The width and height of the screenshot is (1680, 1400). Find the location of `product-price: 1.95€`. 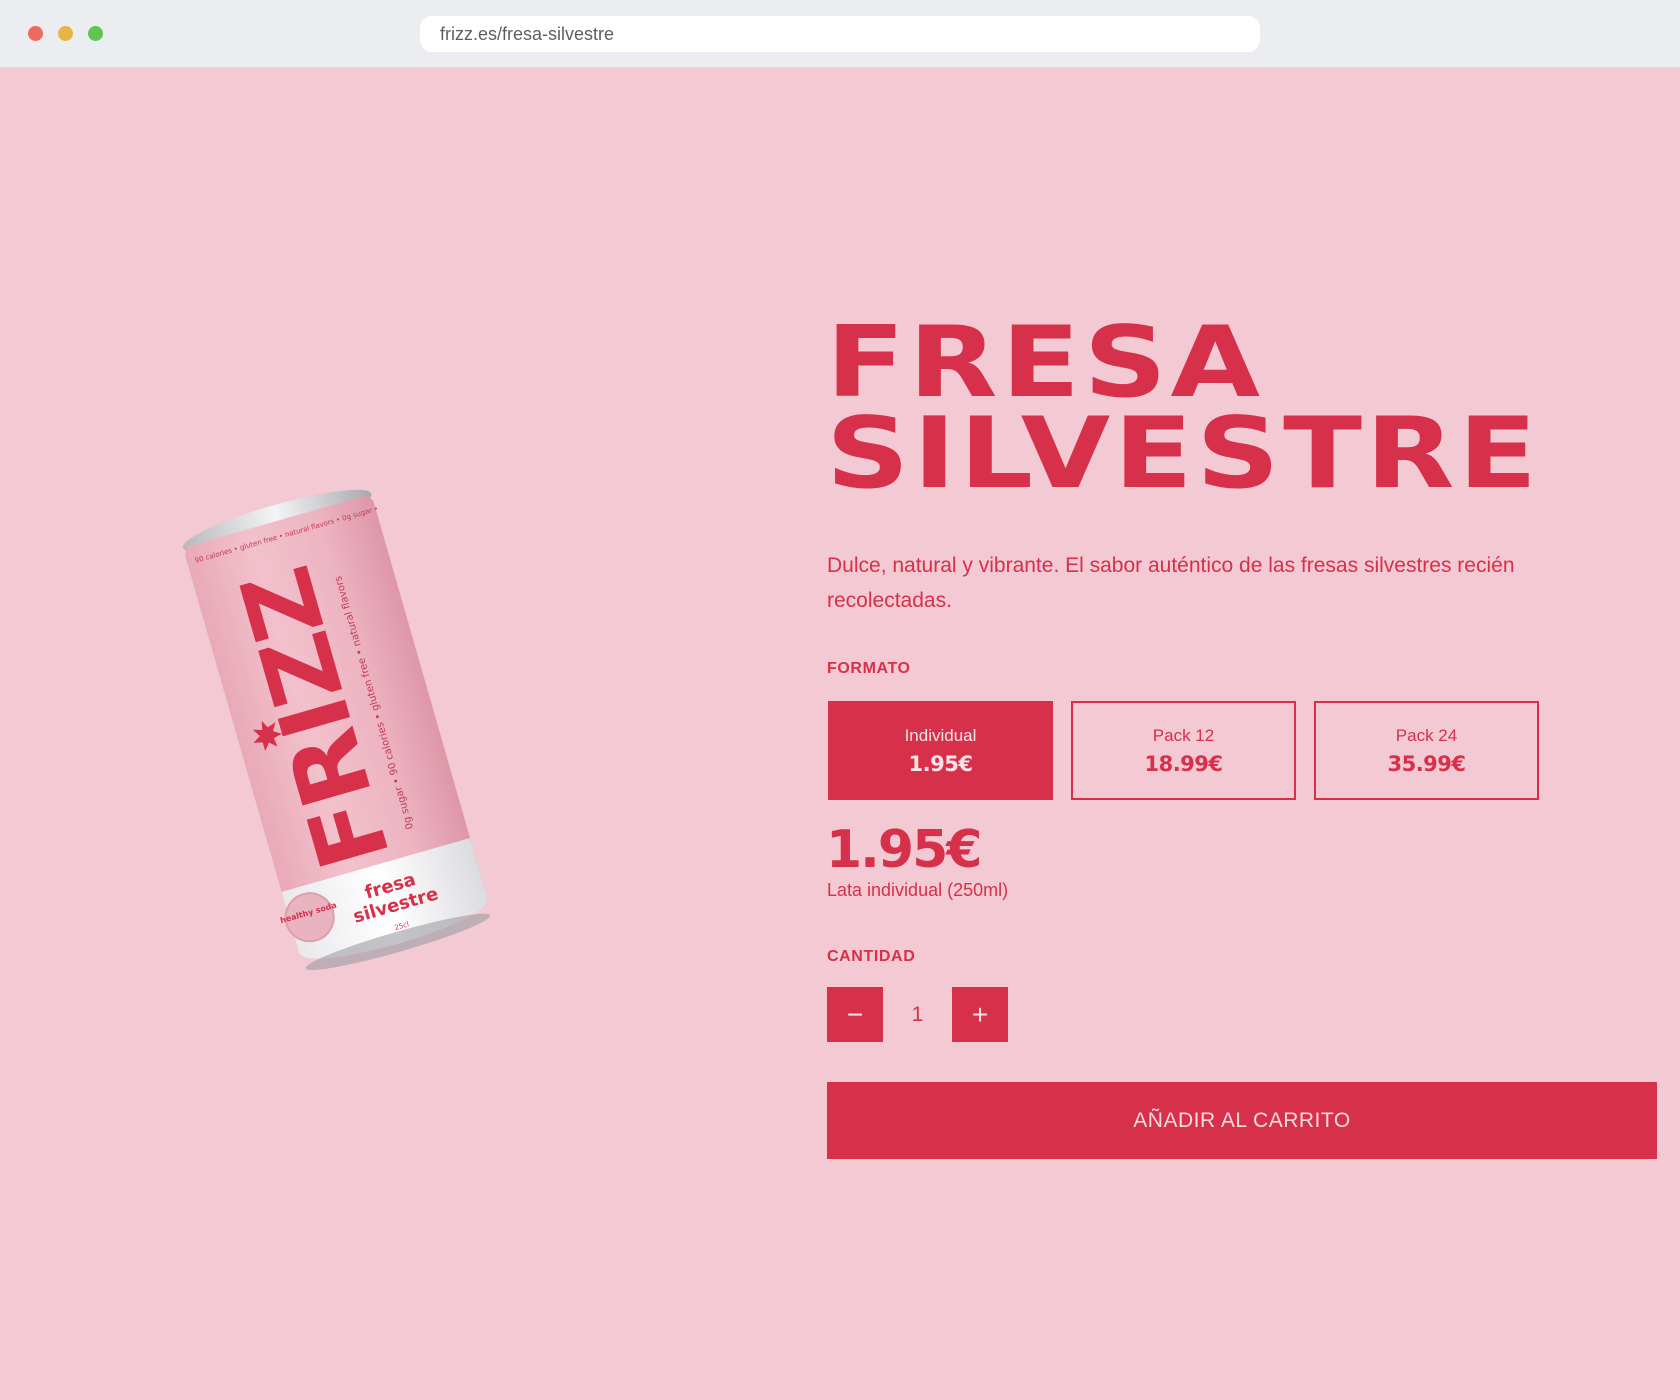

product-price: 1.95€ is located at coordinates (904, 850).